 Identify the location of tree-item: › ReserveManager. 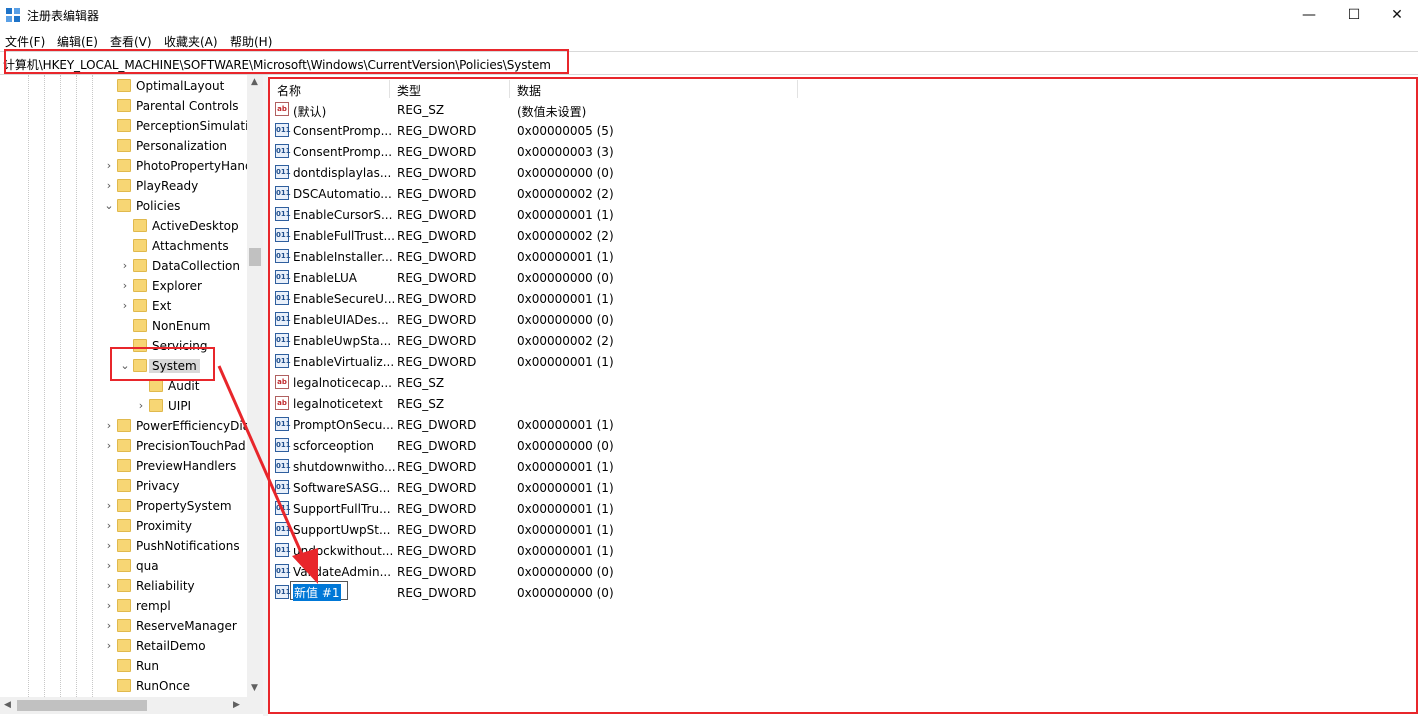
(123, 626).